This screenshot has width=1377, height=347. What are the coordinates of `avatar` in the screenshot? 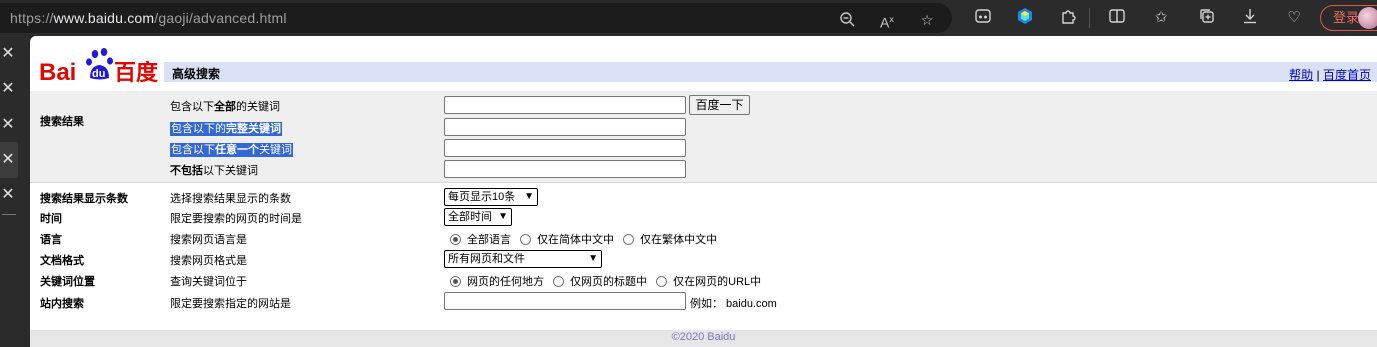 It's located at (1367, 18).